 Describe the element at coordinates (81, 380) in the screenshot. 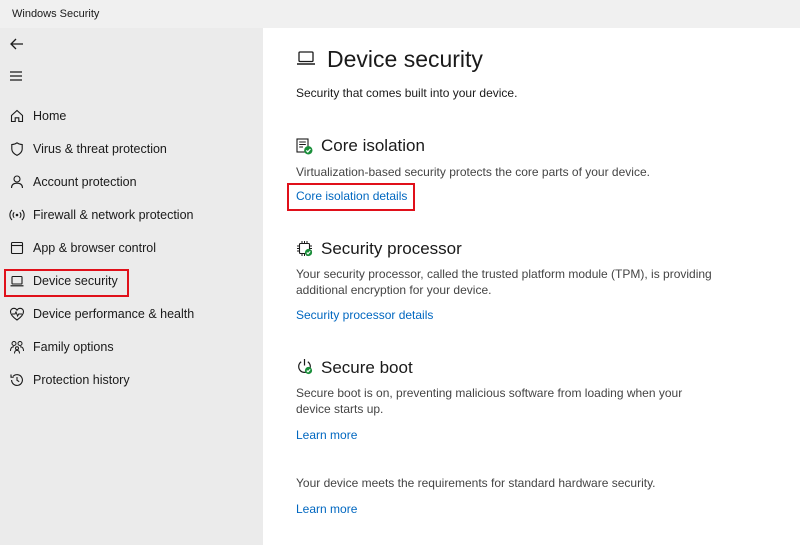

I see `sidebar-item-label: Protection history` at that location.